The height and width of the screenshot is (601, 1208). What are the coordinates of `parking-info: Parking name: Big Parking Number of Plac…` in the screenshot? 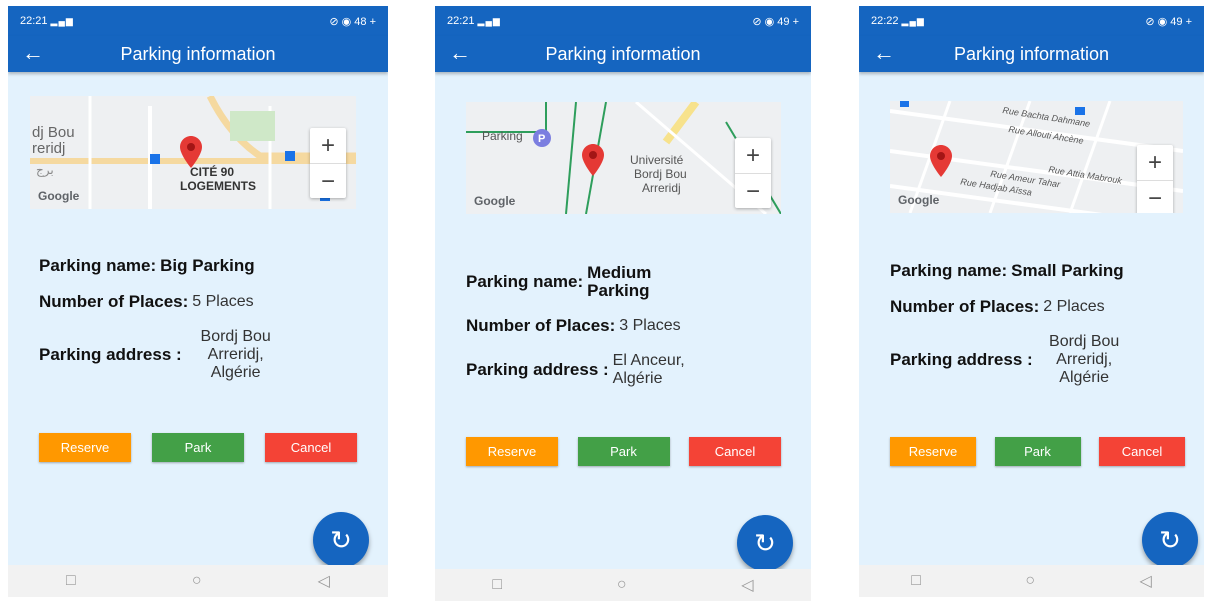 It's located at (199, 327).